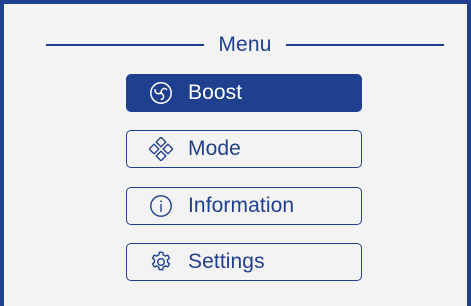 This screenshot has height=306, width=471. I want to click on header-divider-left, so click(125, 45).